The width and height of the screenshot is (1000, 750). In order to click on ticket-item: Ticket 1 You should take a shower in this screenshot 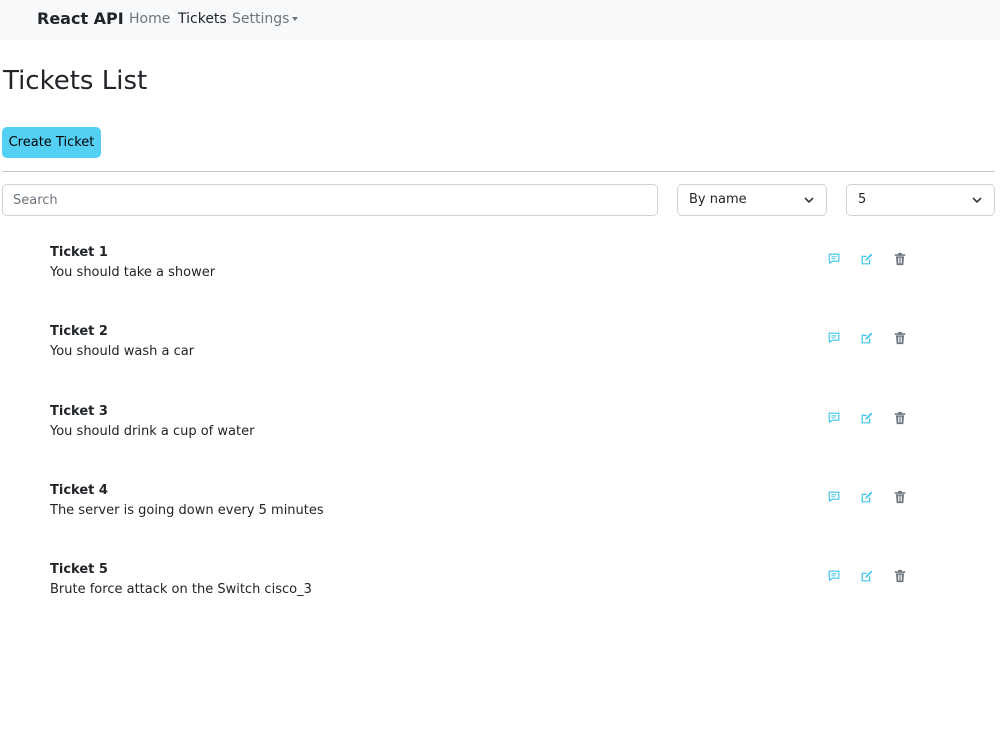, I will do `click(500, 267)`.